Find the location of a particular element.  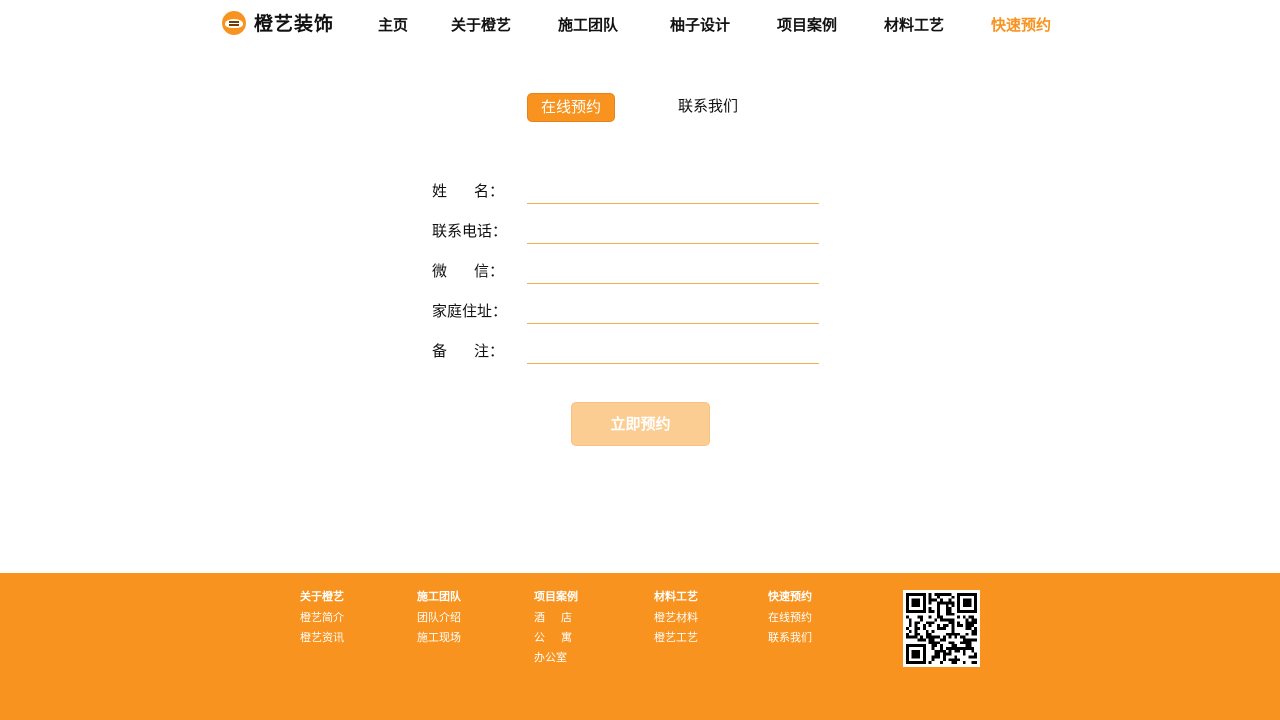

submit-booking-button: 立即预约 is located at coordinates (640, 424).